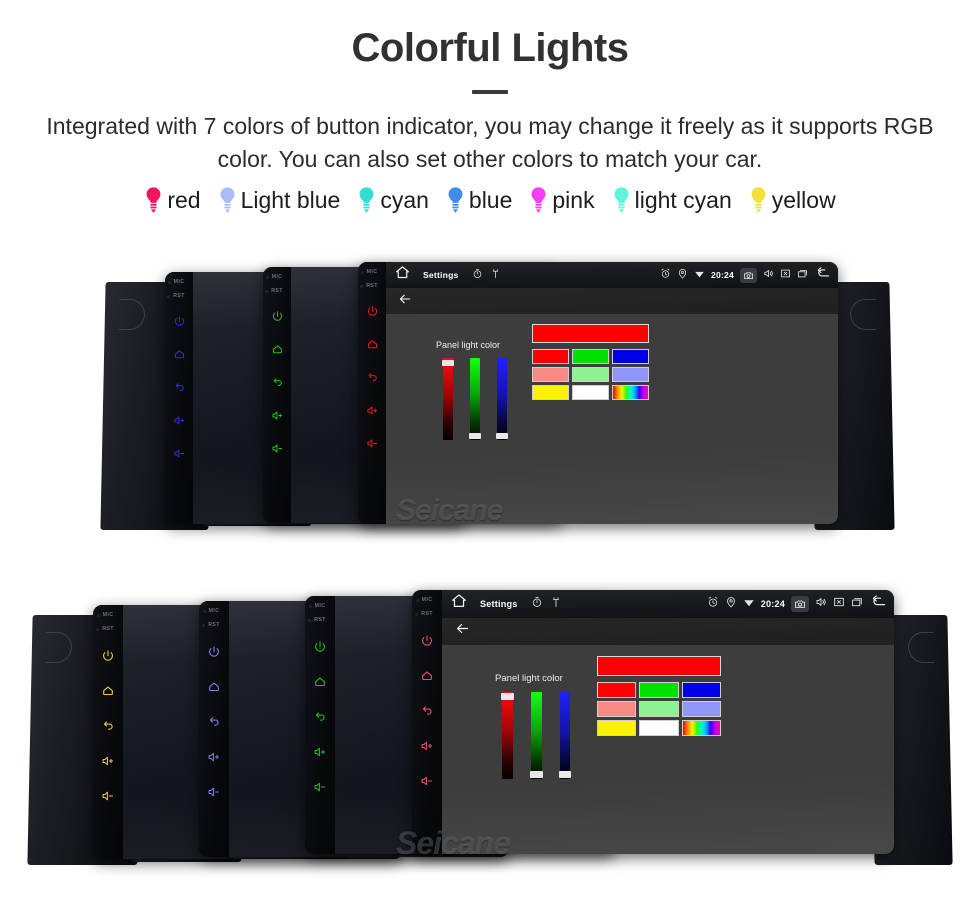  I want to click on legend-label: pink, so click(573, 200).